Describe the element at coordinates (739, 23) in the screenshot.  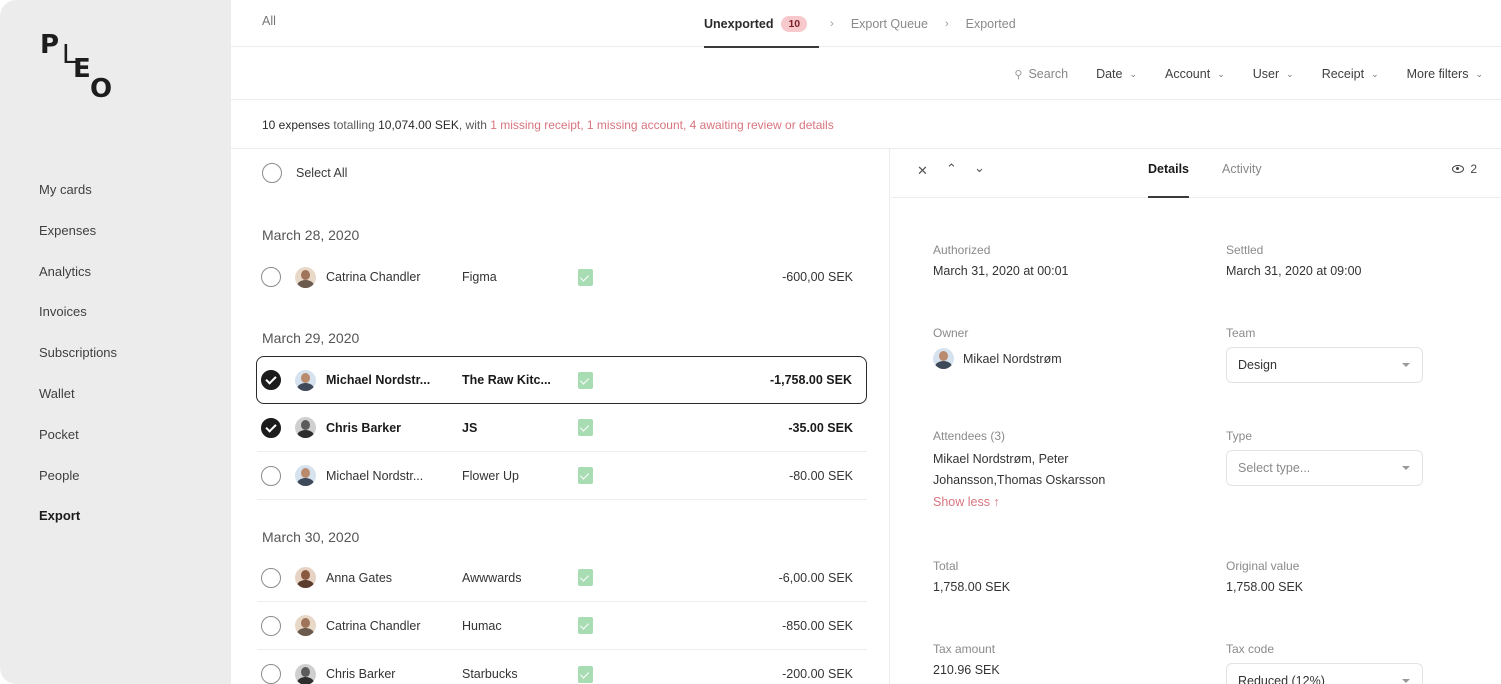
I see `tab-unexported-label: Unexported` at that location.